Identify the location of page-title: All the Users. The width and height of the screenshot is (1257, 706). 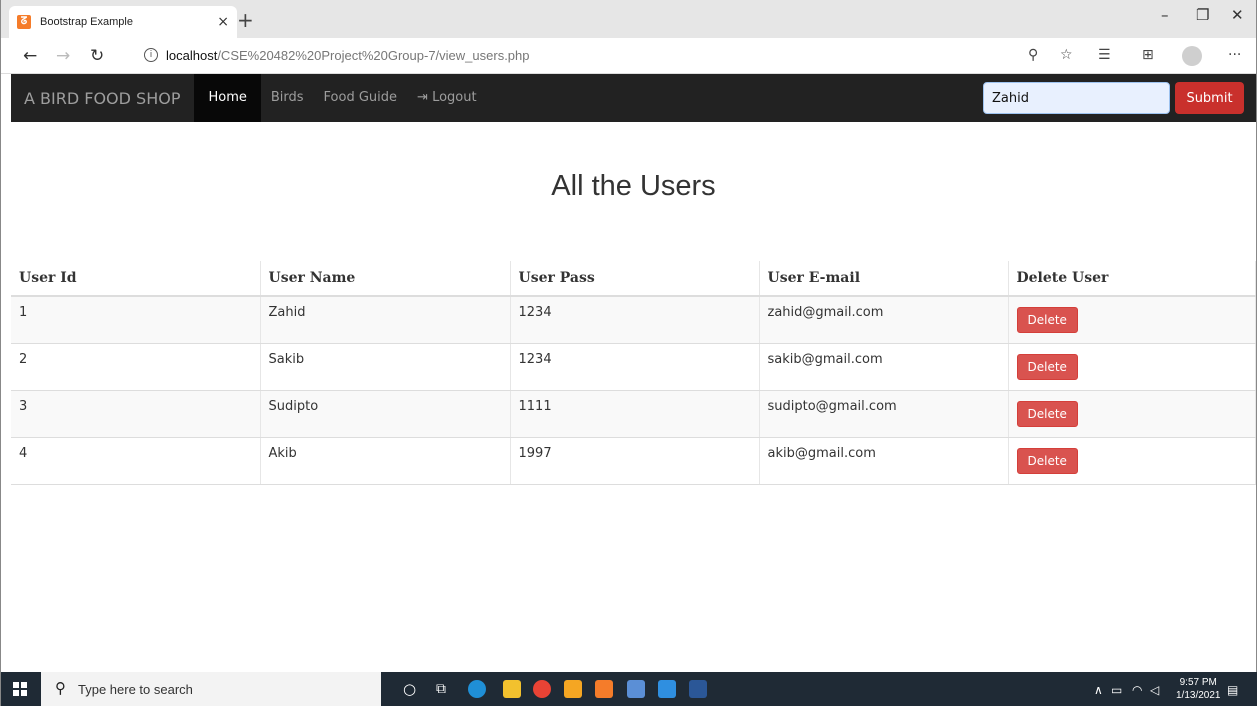
(633, 186).